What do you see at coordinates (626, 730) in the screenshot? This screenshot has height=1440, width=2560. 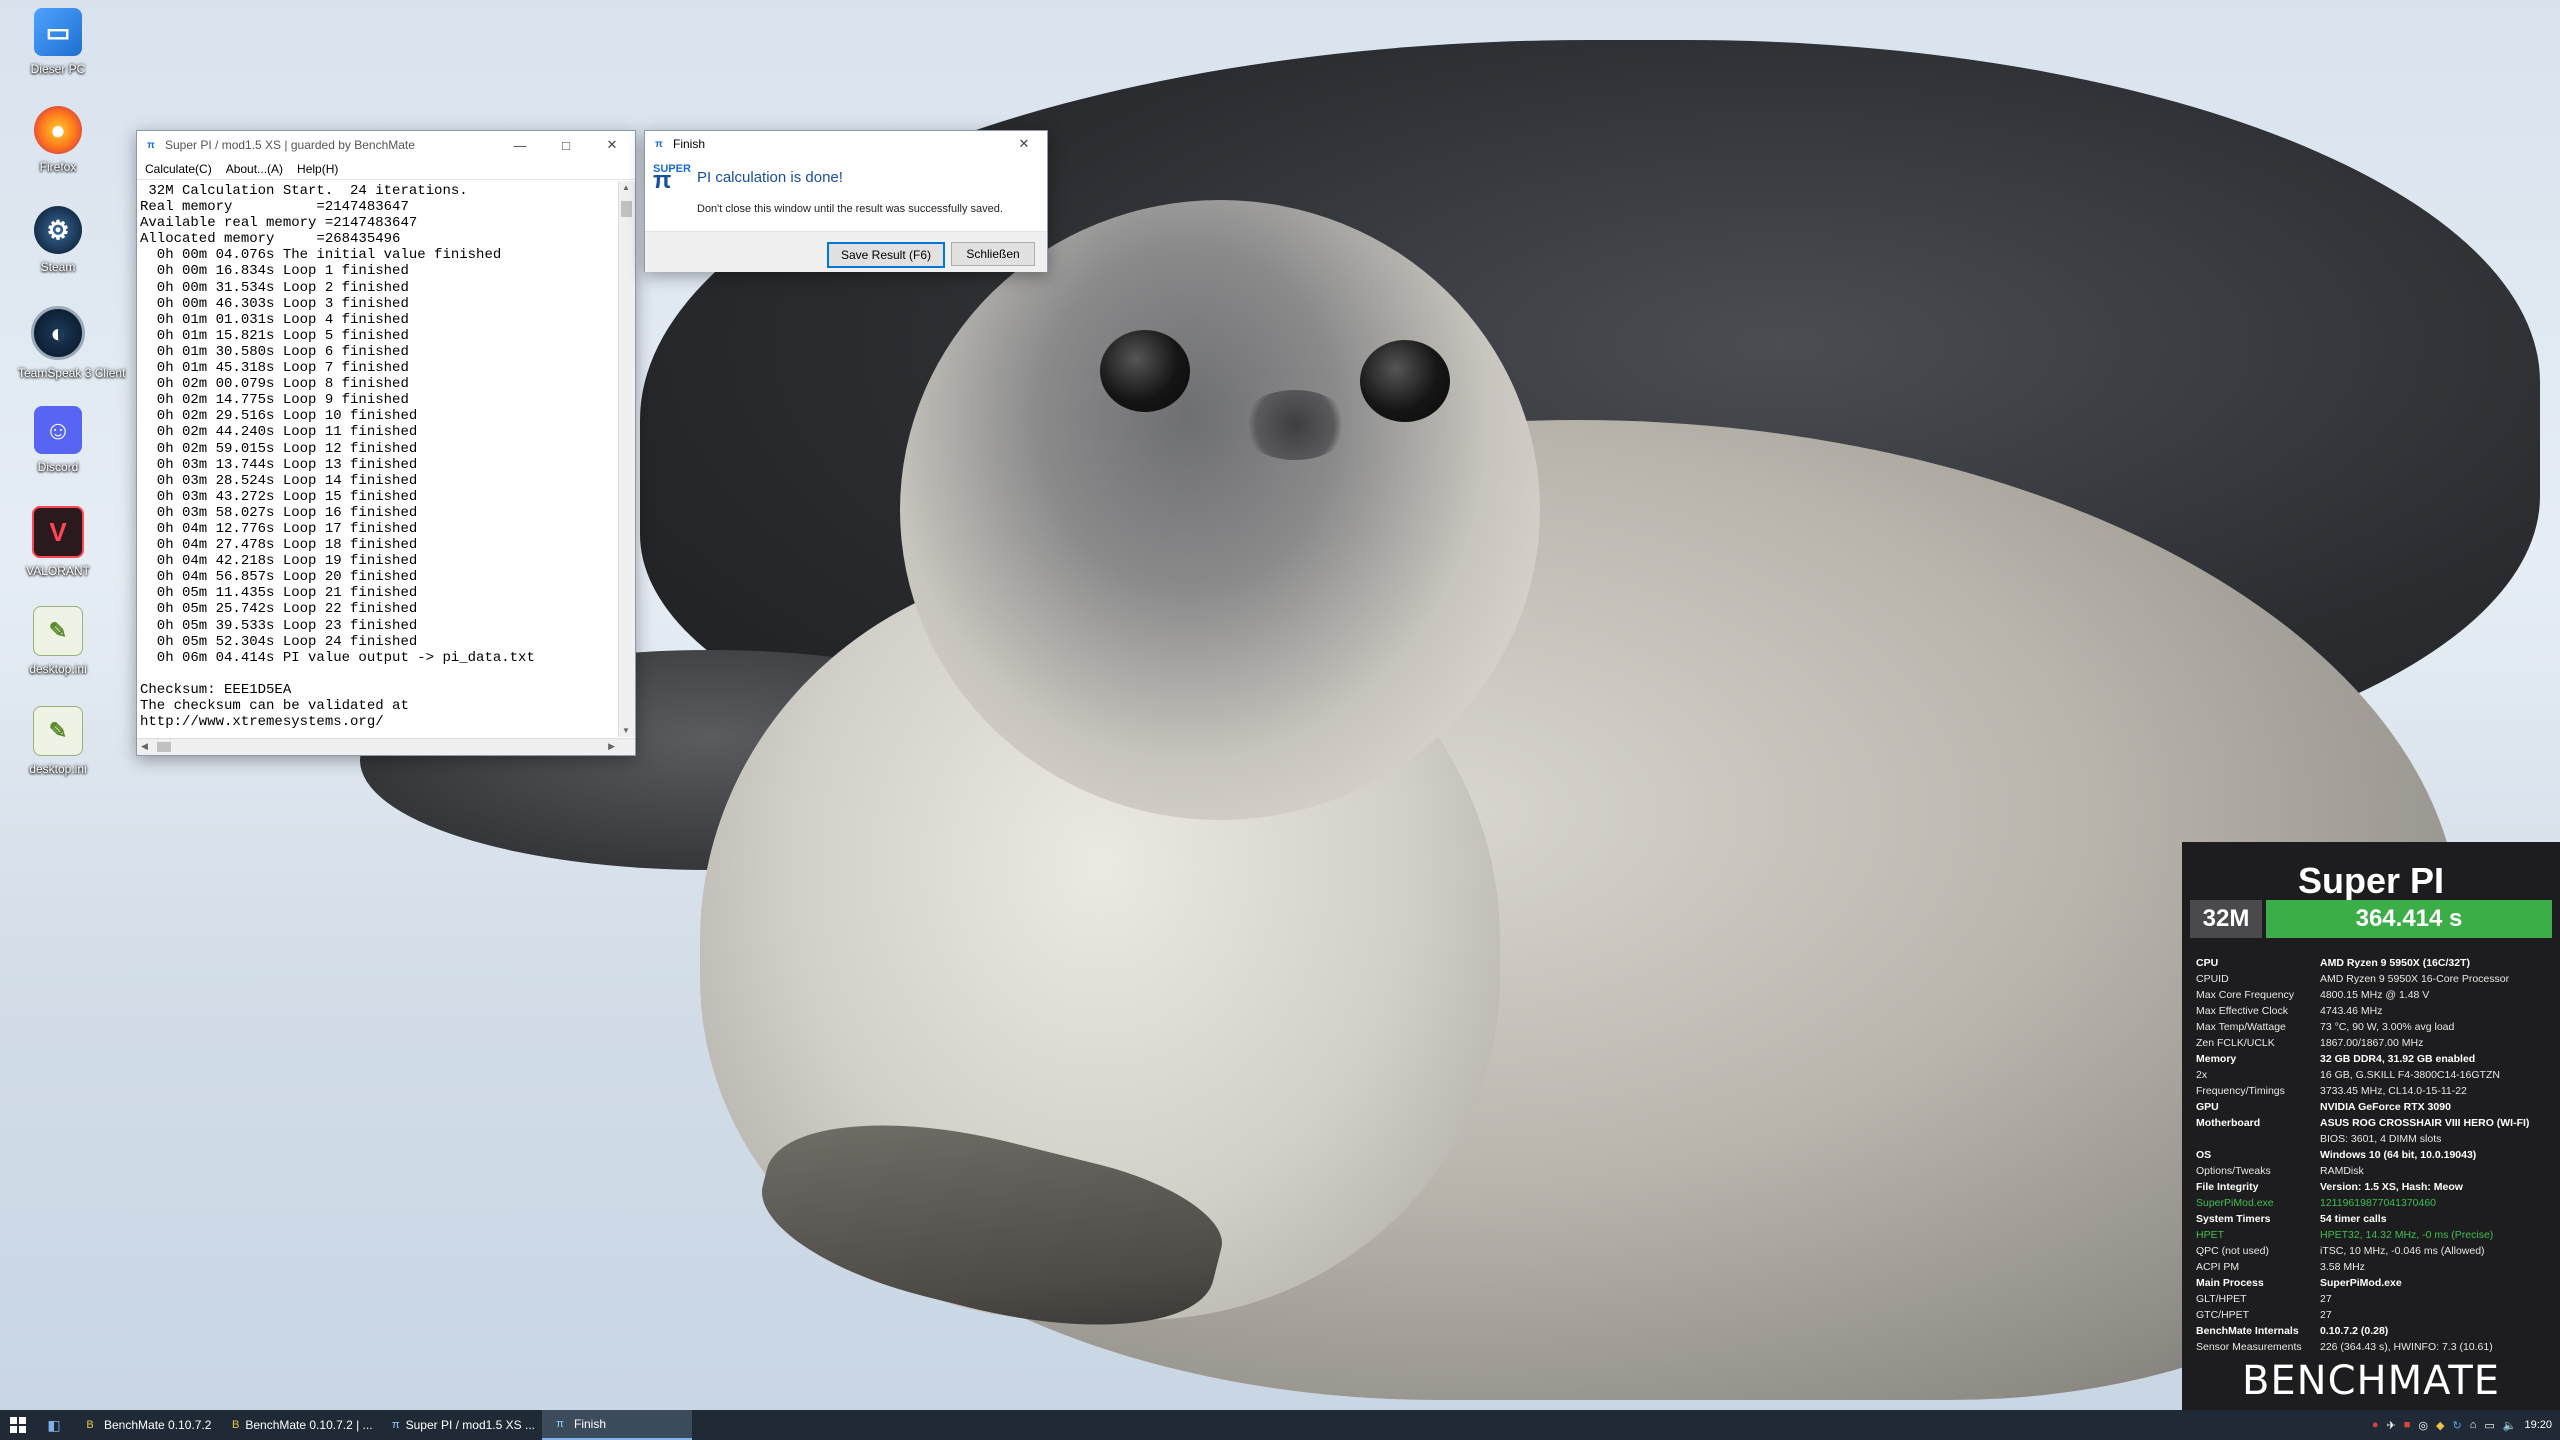 I see `scroll-down-icon: ▼` at bounding box center [626, 730].